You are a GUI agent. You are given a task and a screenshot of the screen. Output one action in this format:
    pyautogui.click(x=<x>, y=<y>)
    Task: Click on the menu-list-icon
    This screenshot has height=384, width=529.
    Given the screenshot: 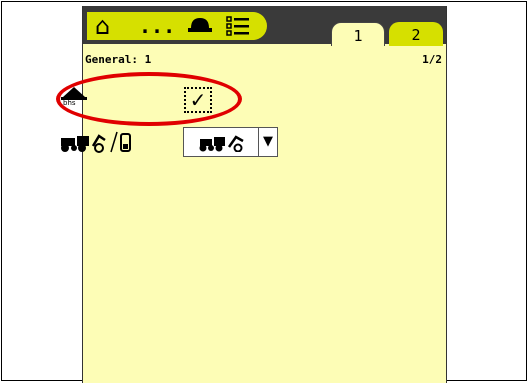 What is the action you would take?
    pyautogui.click(x=238, y=26)
    